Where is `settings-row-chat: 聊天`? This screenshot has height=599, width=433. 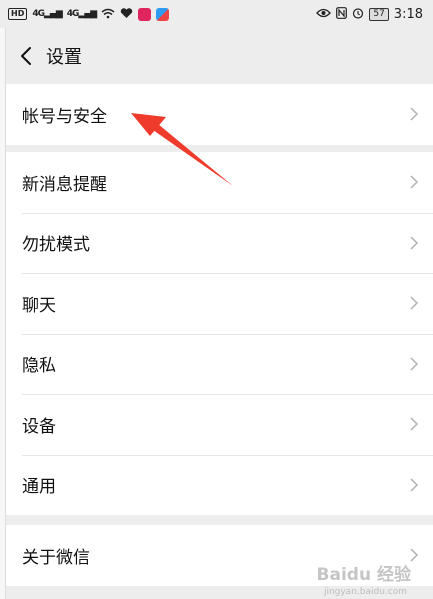 settings-row-chat: 聊天 is located at coordinates (219, 303).